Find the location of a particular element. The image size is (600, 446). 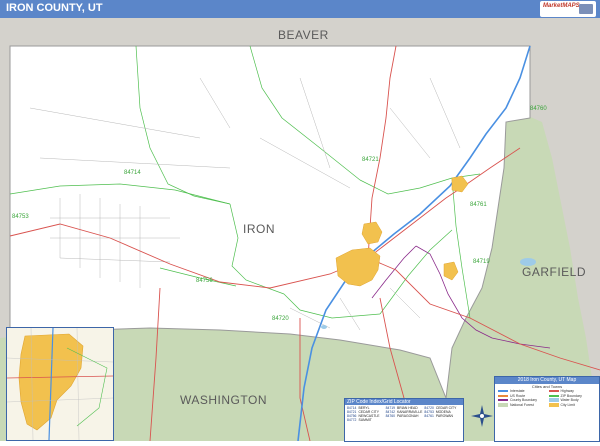

logo-text: MarketMAPS is located at coordinates (561, 6).